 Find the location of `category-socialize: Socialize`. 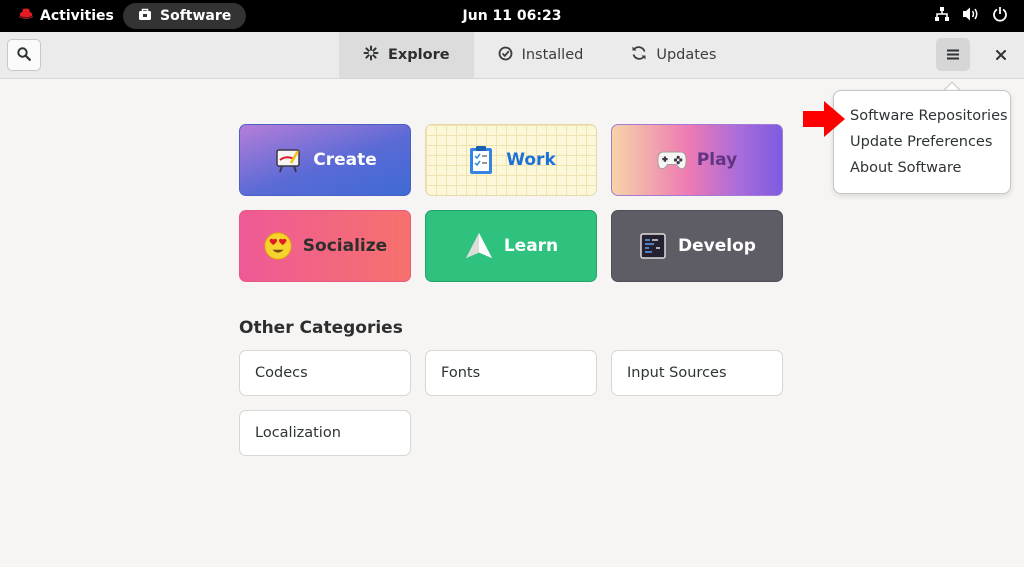

category-socialize: Socialize is located at coordinates (325, 246).